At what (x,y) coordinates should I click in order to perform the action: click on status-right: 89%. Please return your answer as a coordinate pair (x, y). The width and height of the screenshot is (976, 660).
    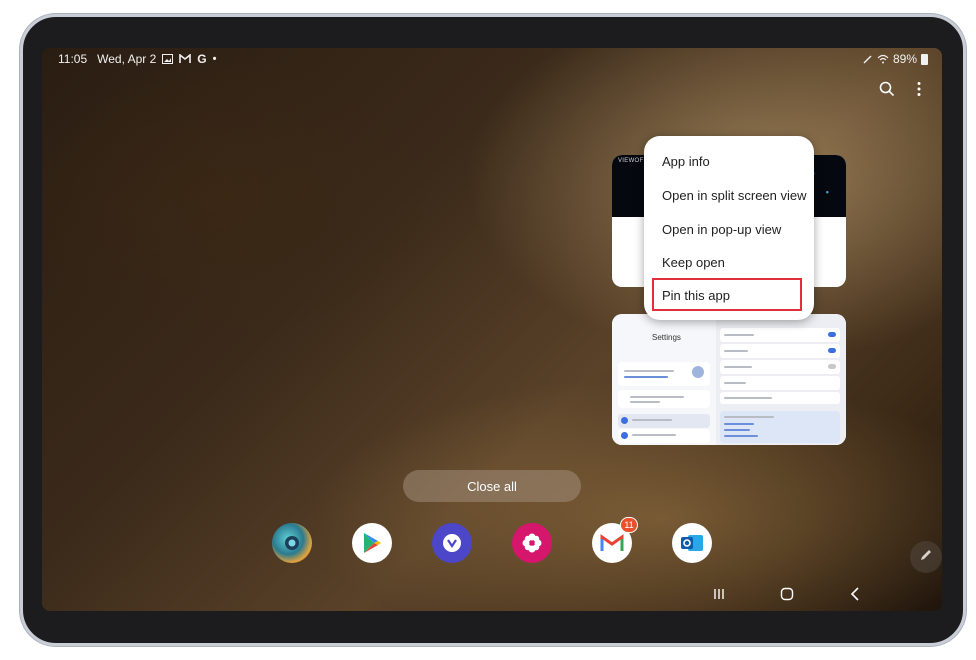
    Looking at the image, I should click on (895, 59).